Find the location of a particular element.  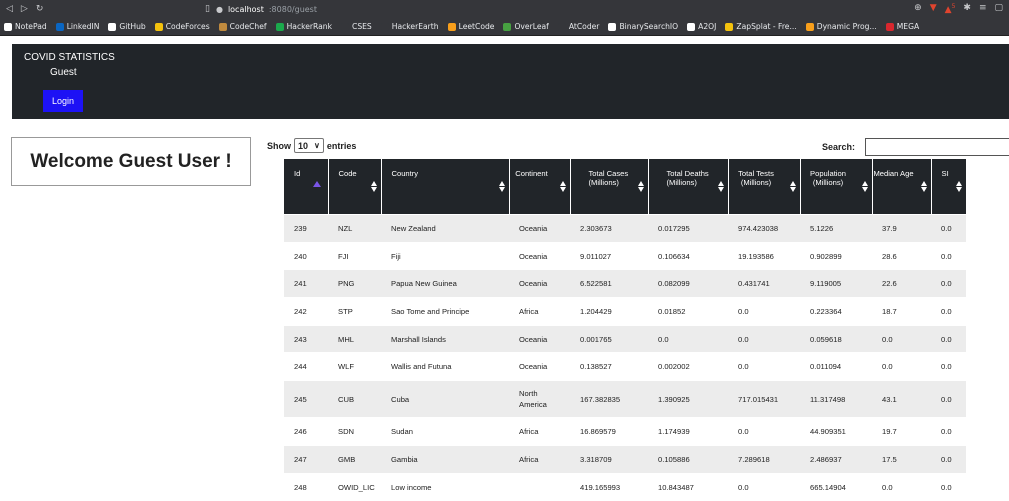

back-icon: ◁ is located at coordinates (9, 9).